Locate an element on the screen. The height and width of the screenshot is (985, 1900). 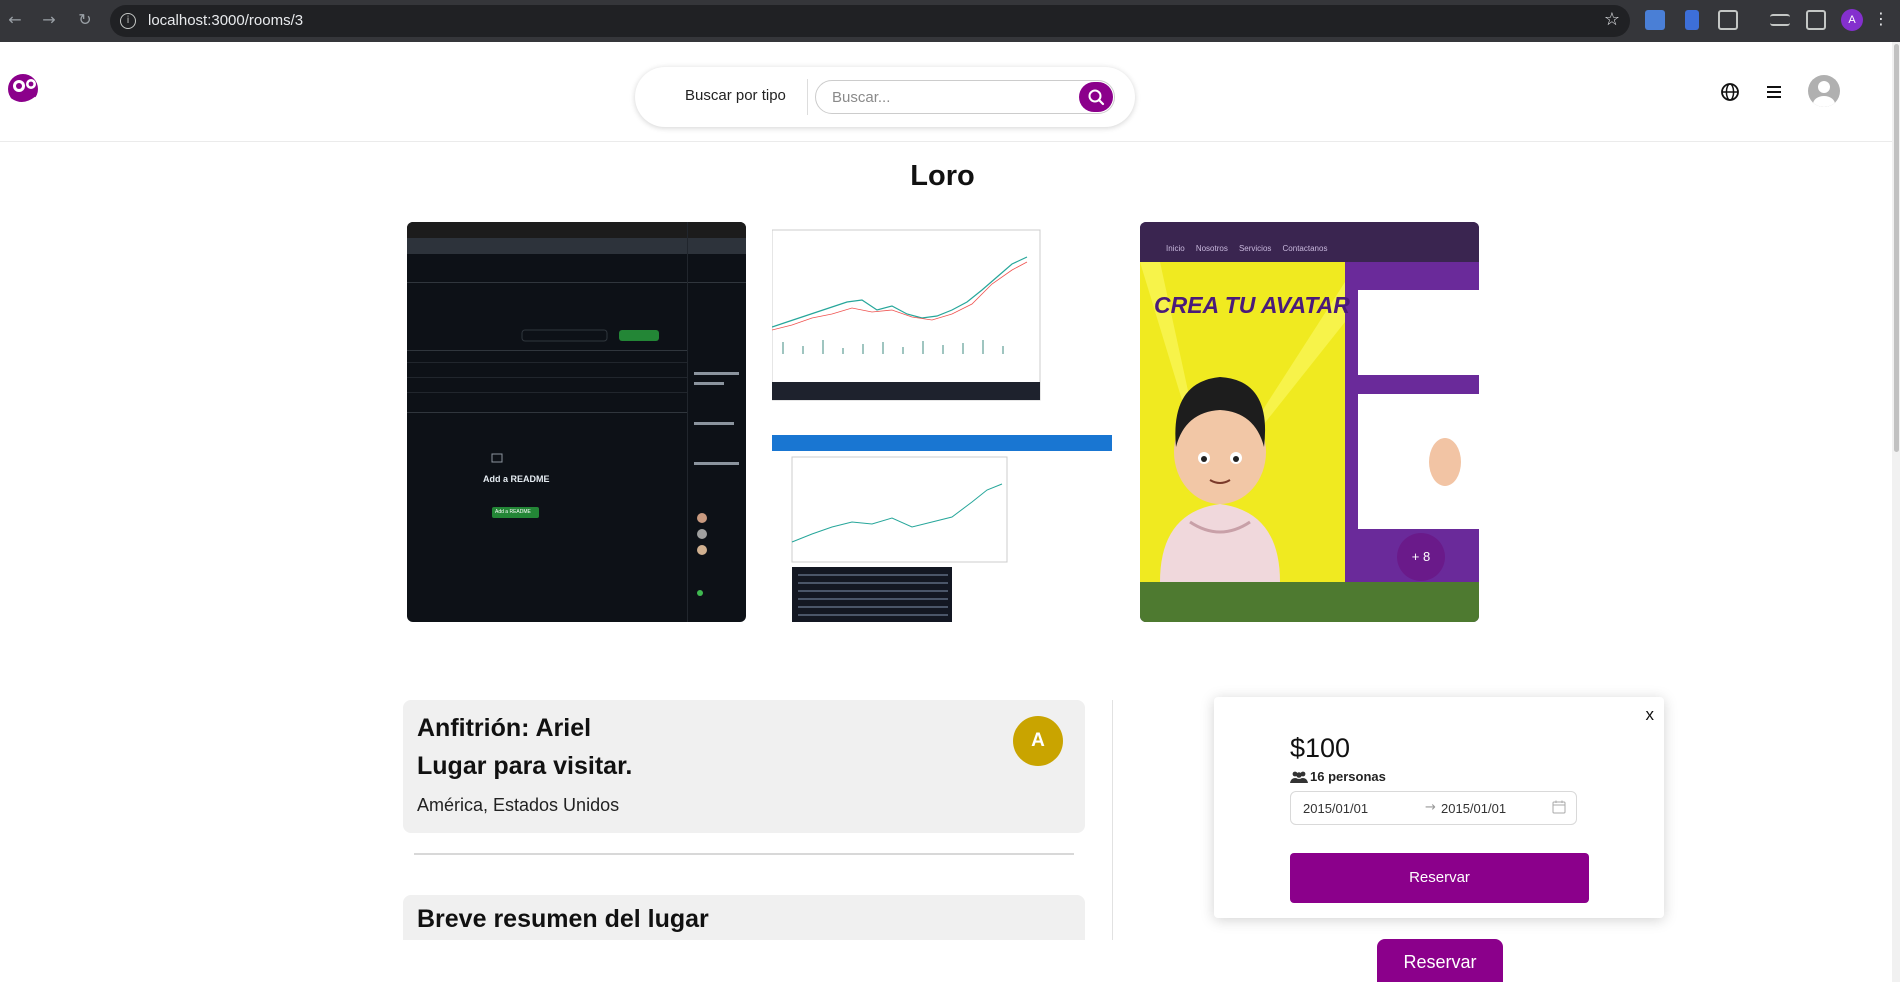
host-location: América, Estados Unidos is located at coordinates (518, 805).